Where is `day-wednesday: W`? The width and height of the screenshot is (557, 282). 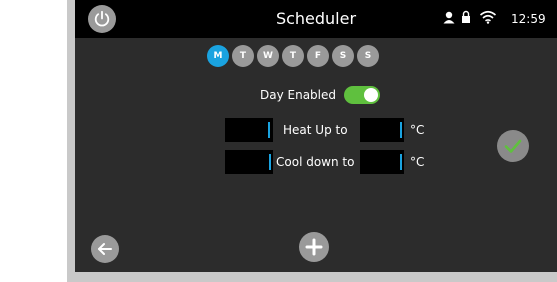
day-wednesday: W is located at coordinates (268, 56).